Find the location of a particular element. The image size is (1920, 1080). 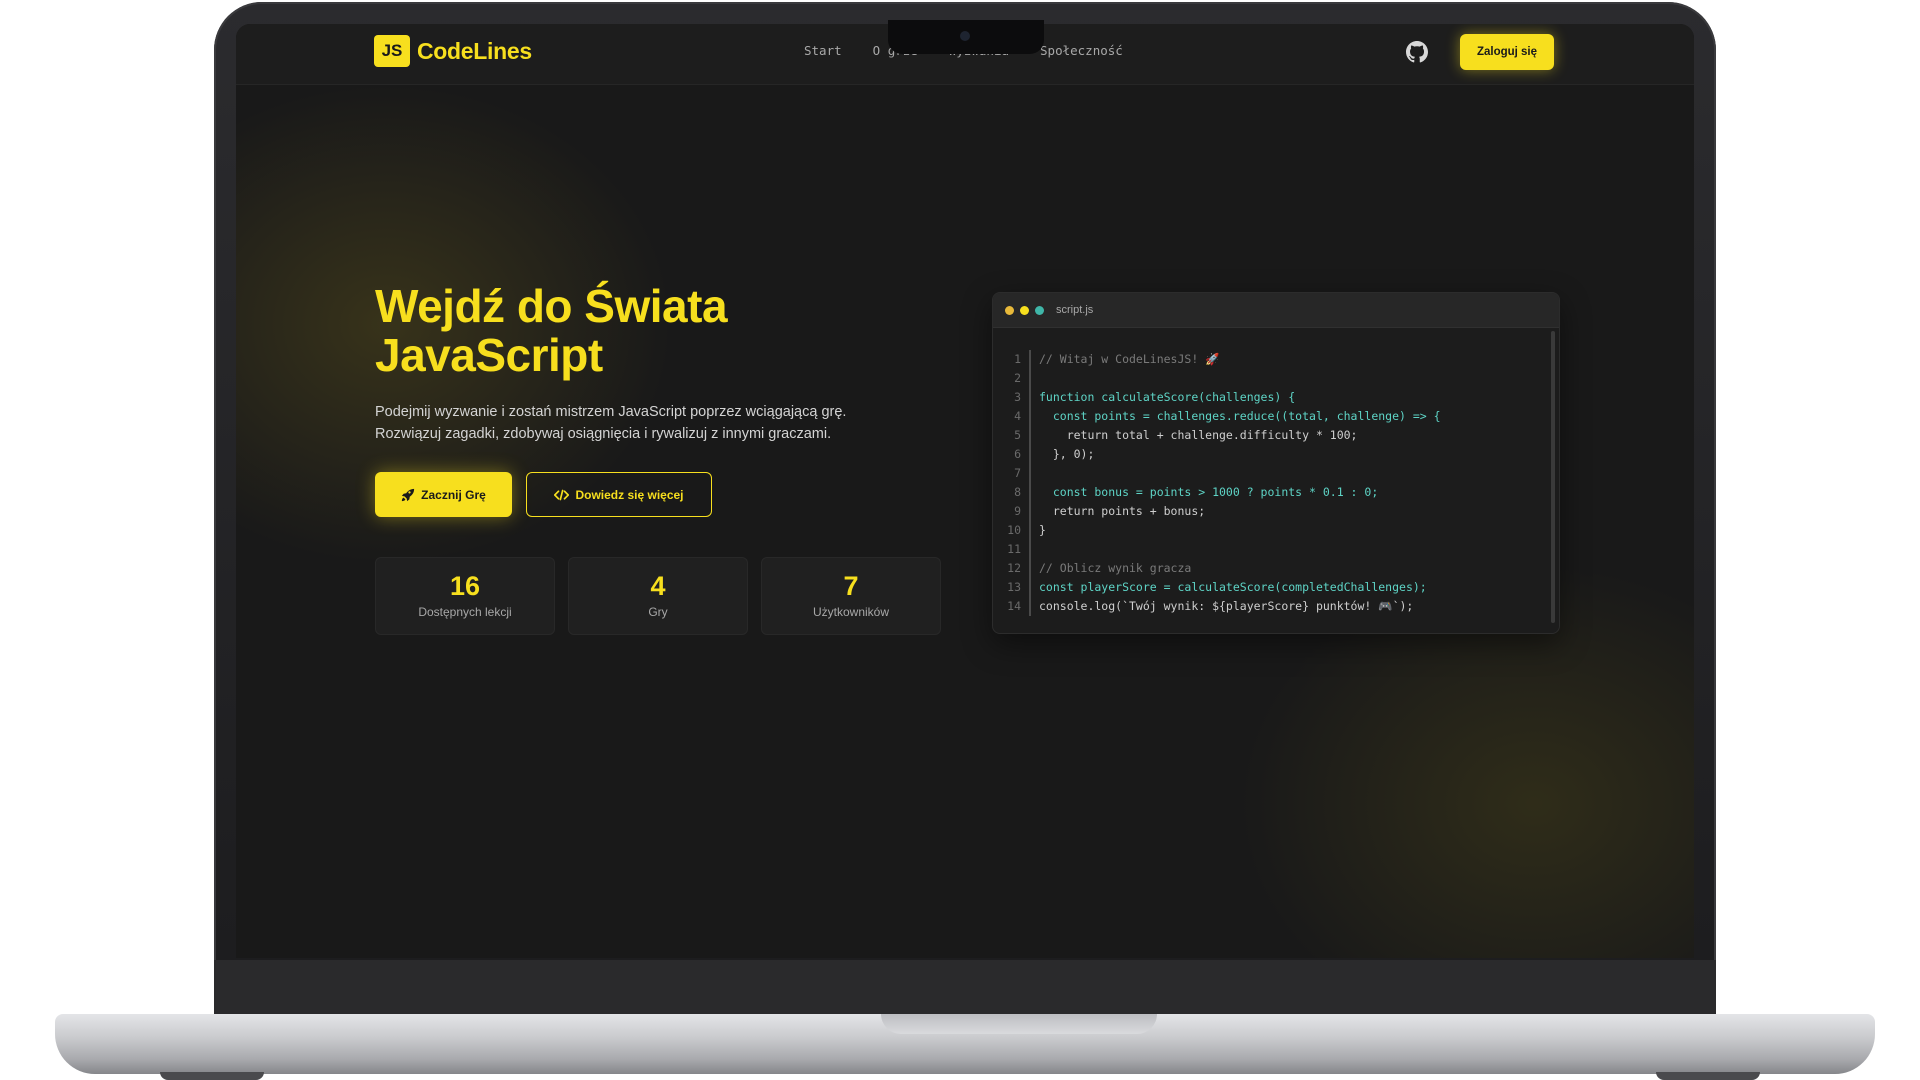

stat-value: 7 is located at coordinates (851, 586).